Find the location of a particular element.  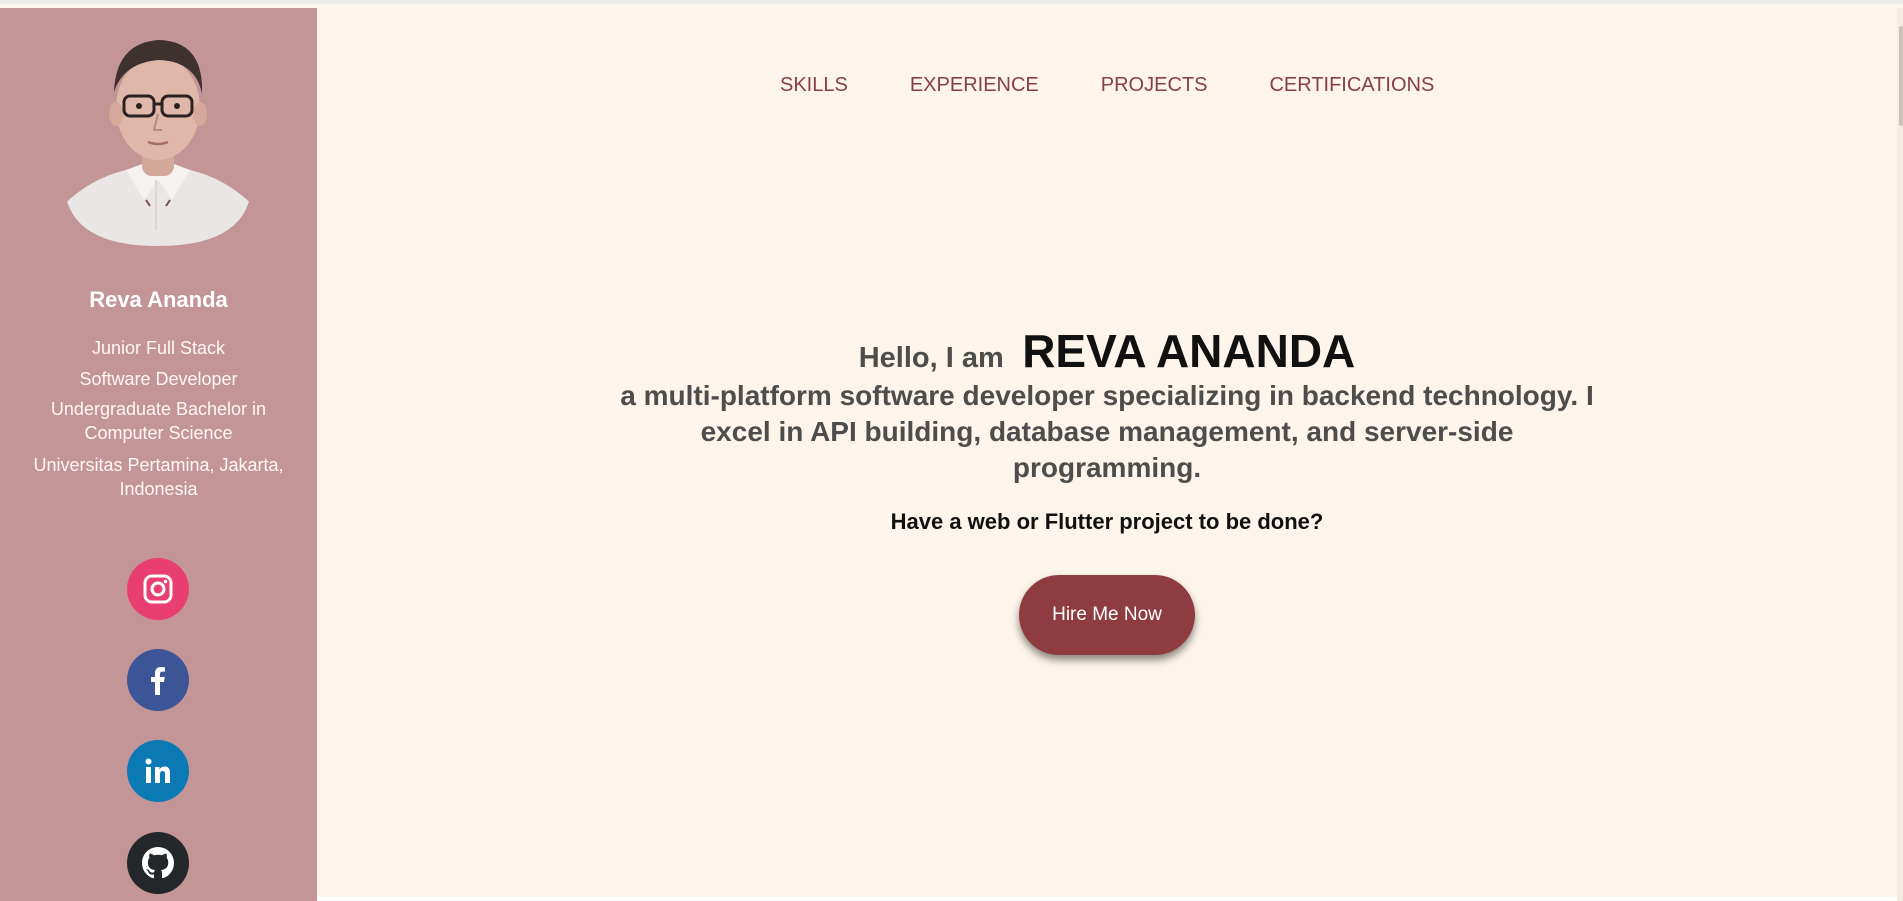

github-icon is located at coordinates (158, 863).